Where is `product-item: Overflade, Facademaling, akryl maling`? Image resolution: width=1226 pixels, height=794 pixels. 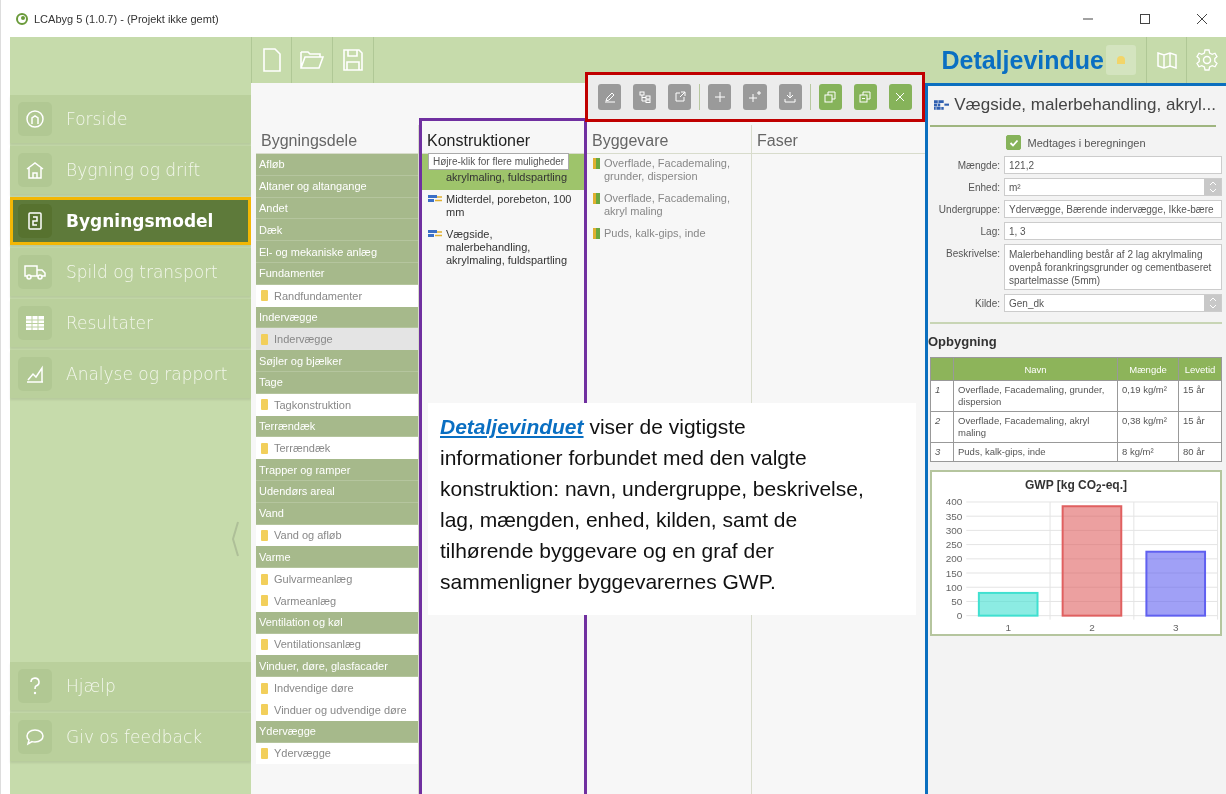
product-item: Overflade, Facademaling, akryl maling is located at coordinates (669, 206).